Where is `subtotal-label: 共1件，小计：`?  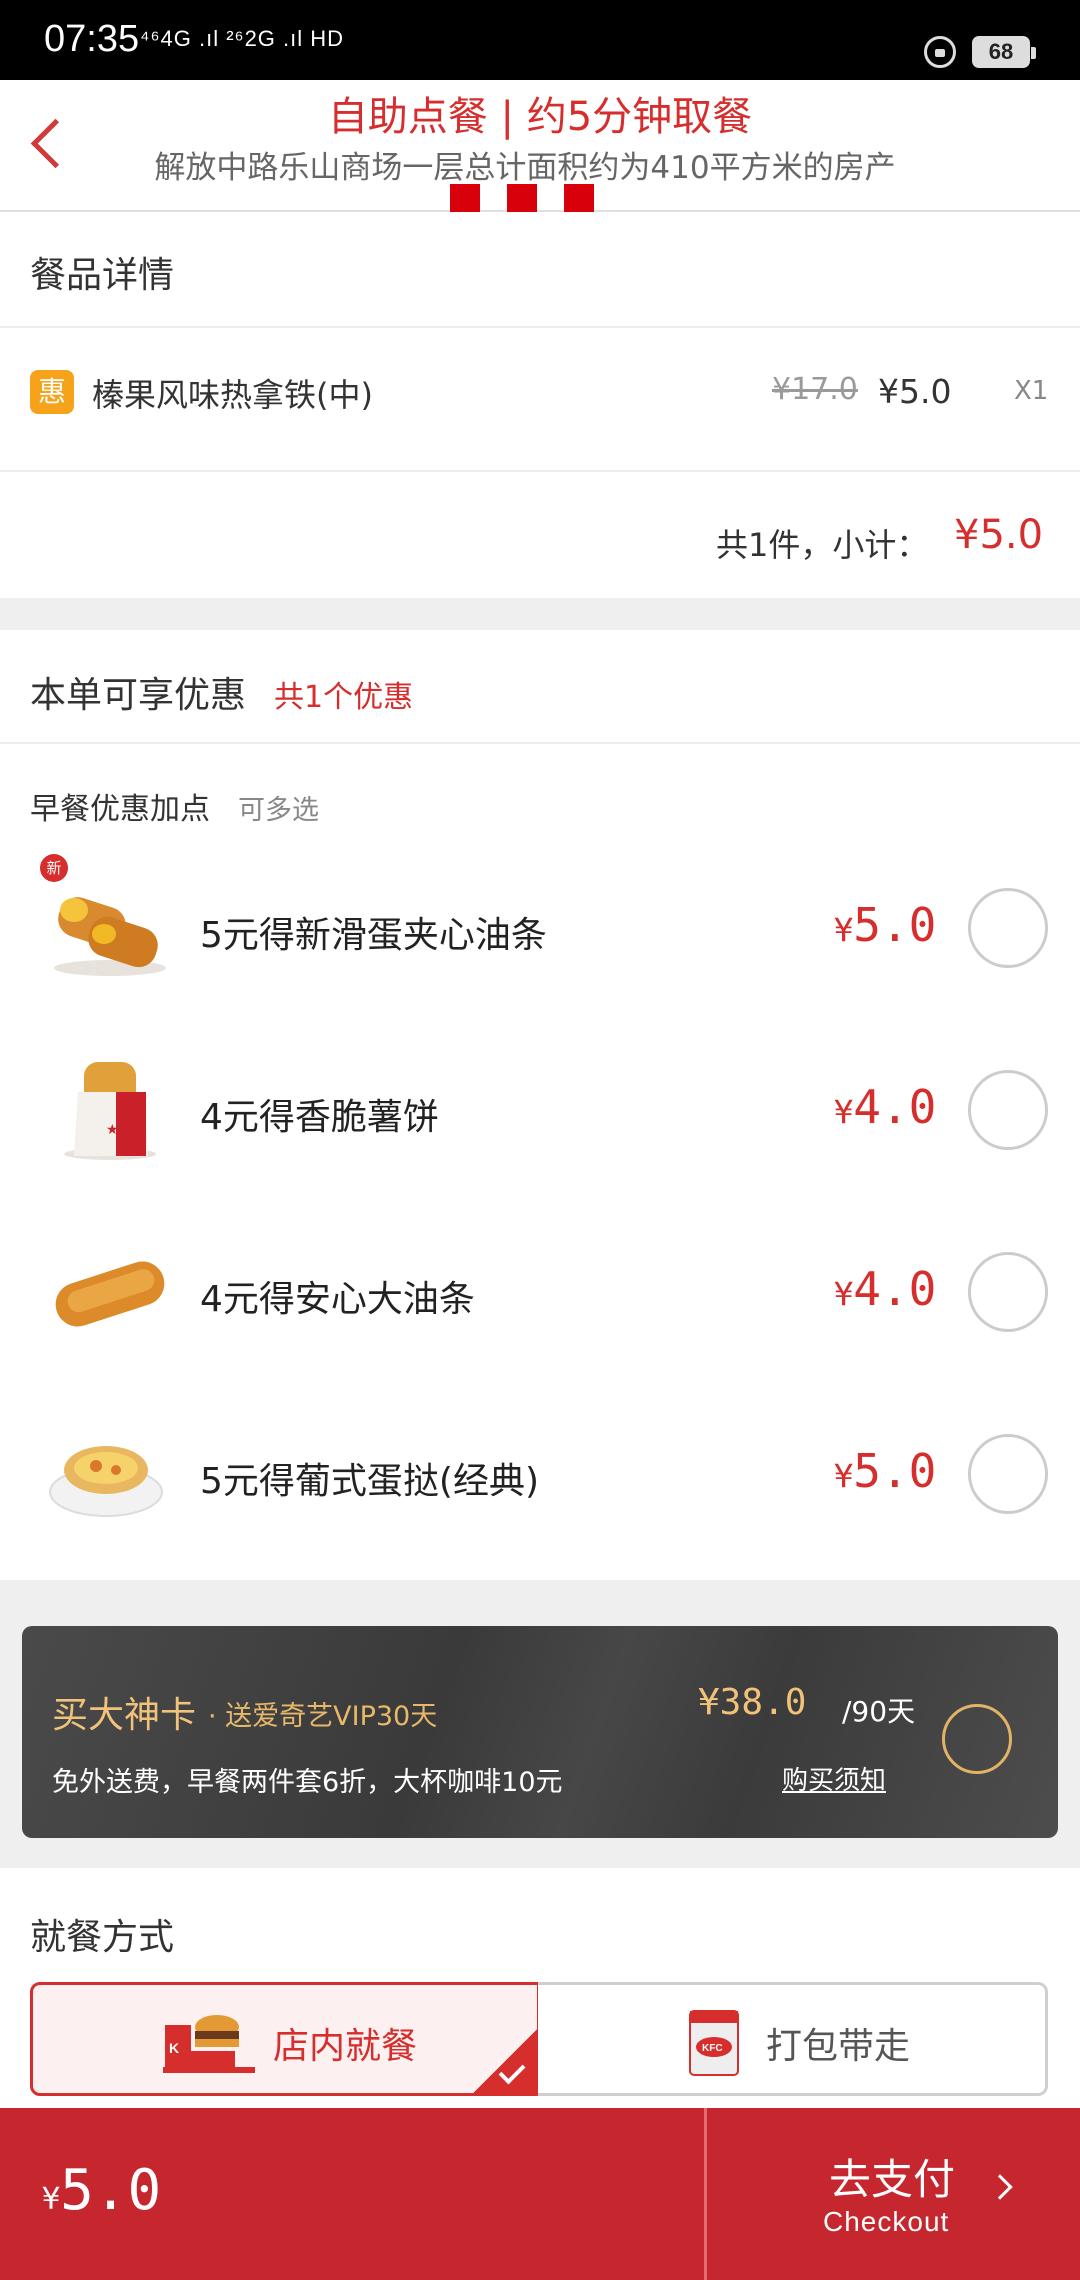 subtotal-label: 共1件，小计： is located at coordinates (822, 545).